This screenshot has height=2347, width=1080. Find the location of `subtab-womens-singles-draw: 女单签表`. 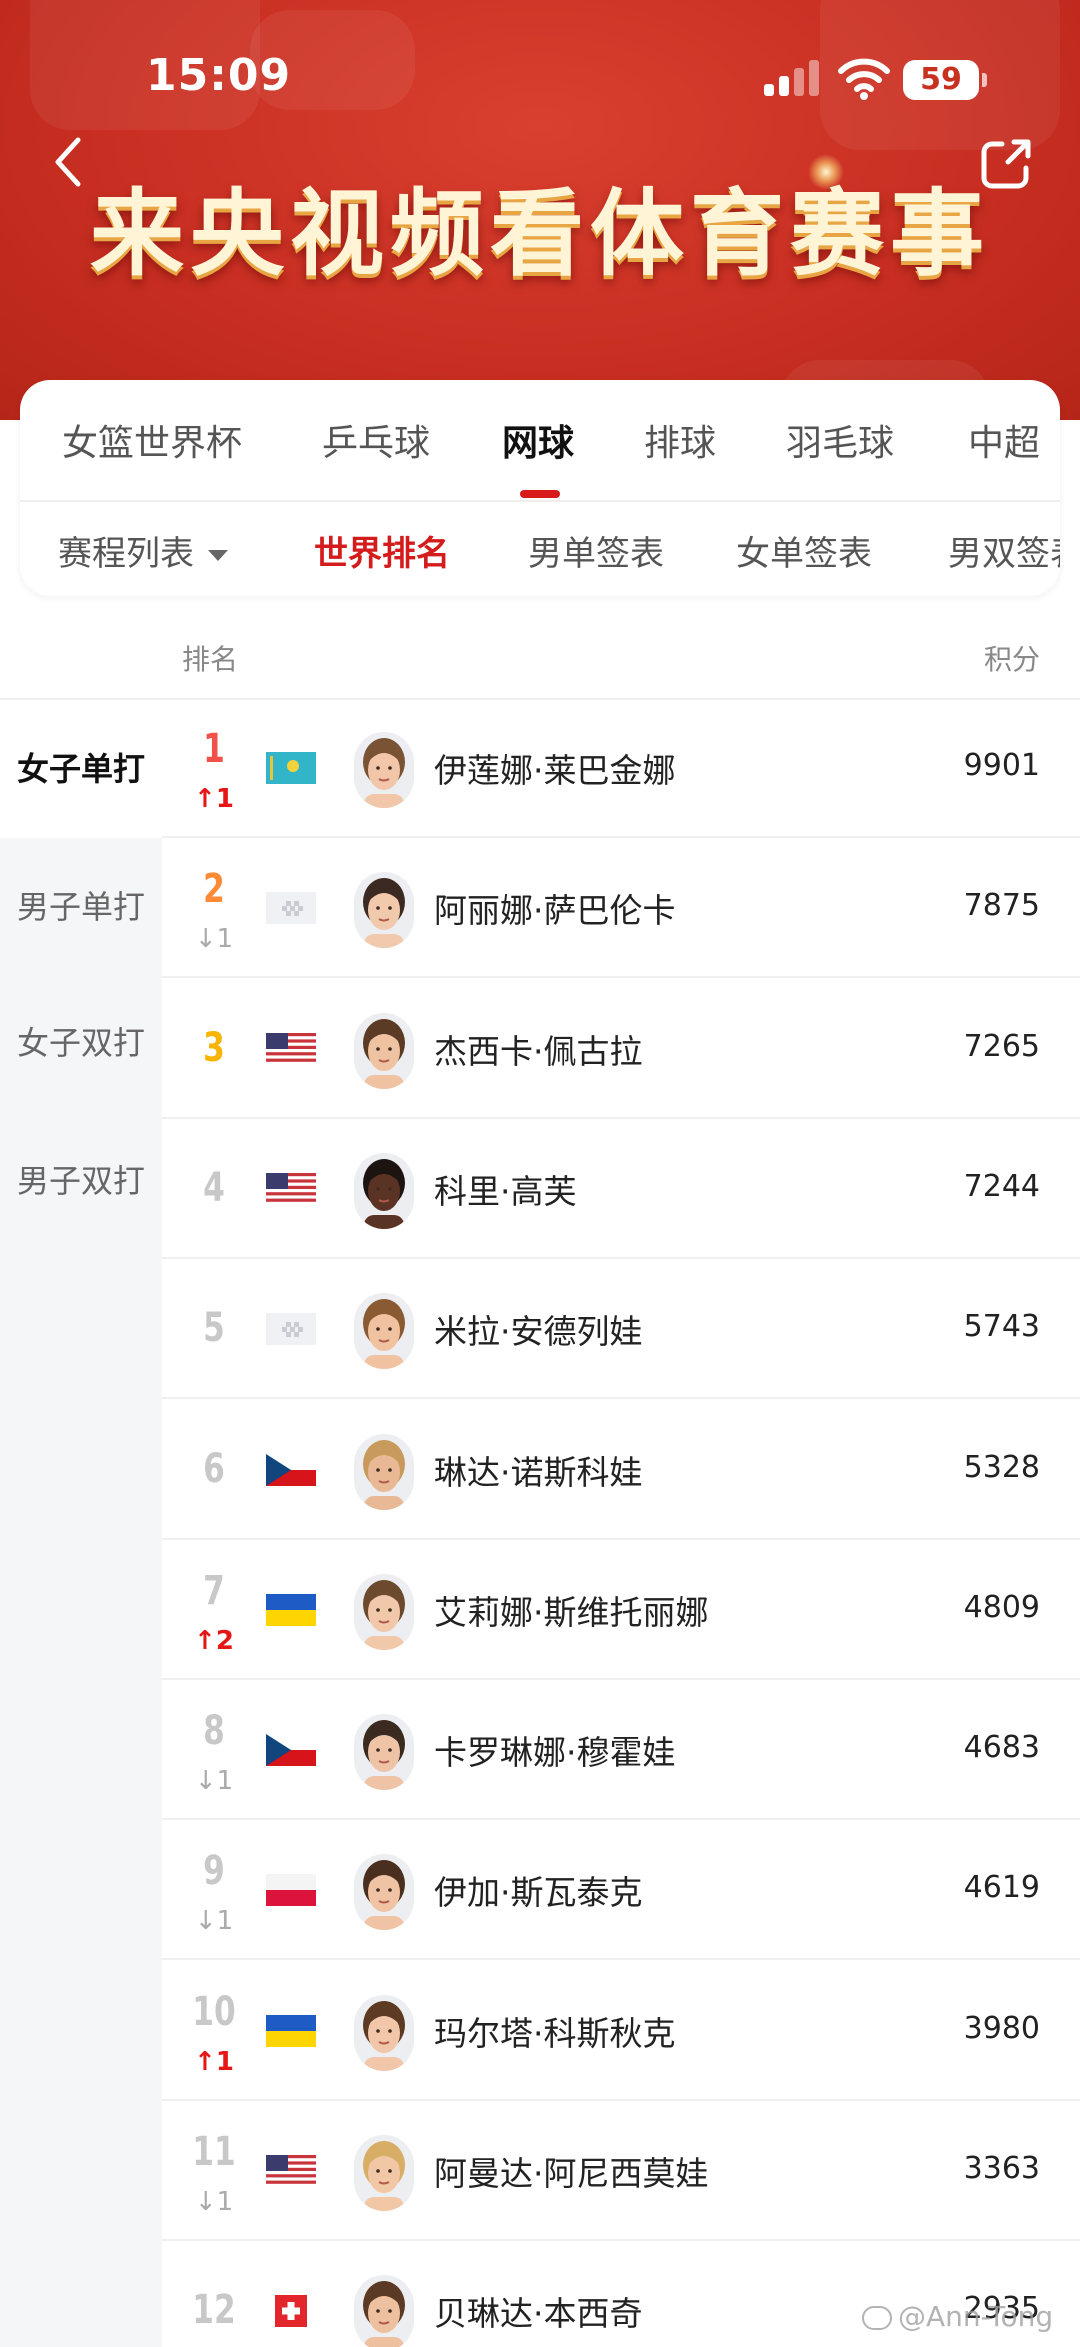

subtab-womens-singles-draw: 女单签表 is located at coordinates (804, 550).